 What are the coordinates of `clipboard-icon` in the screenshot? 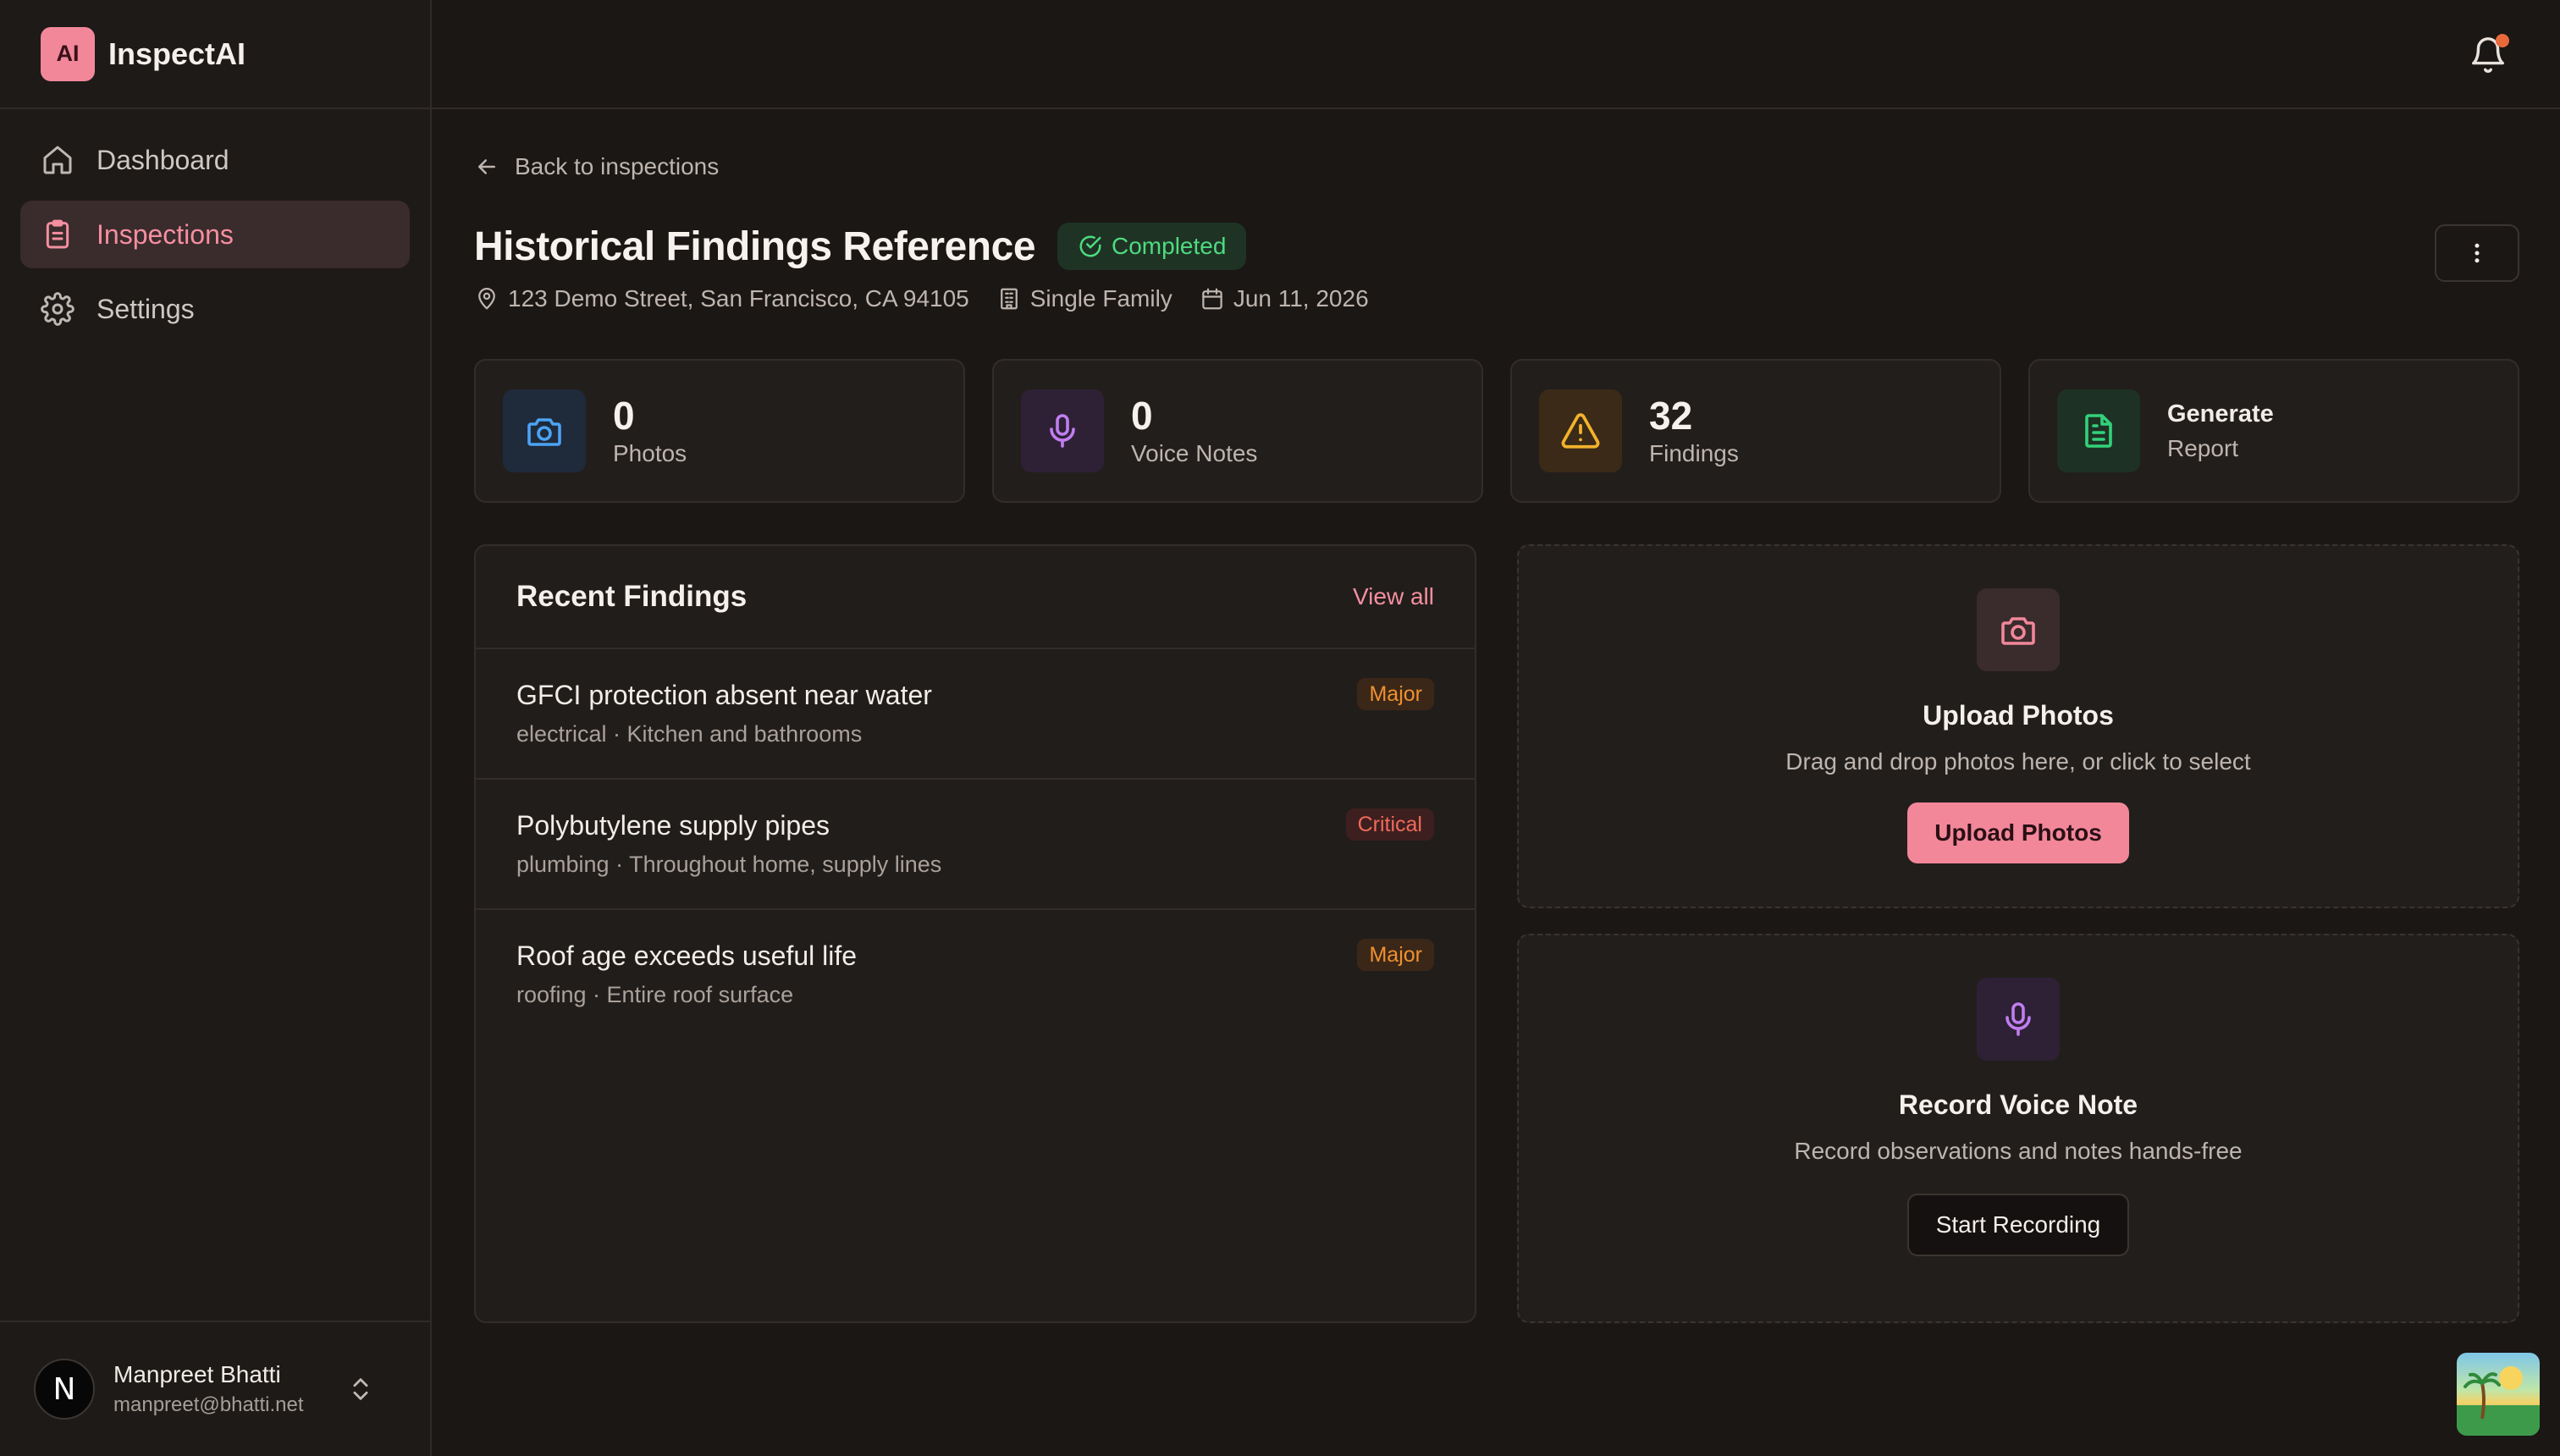 It's located at (57, 234).